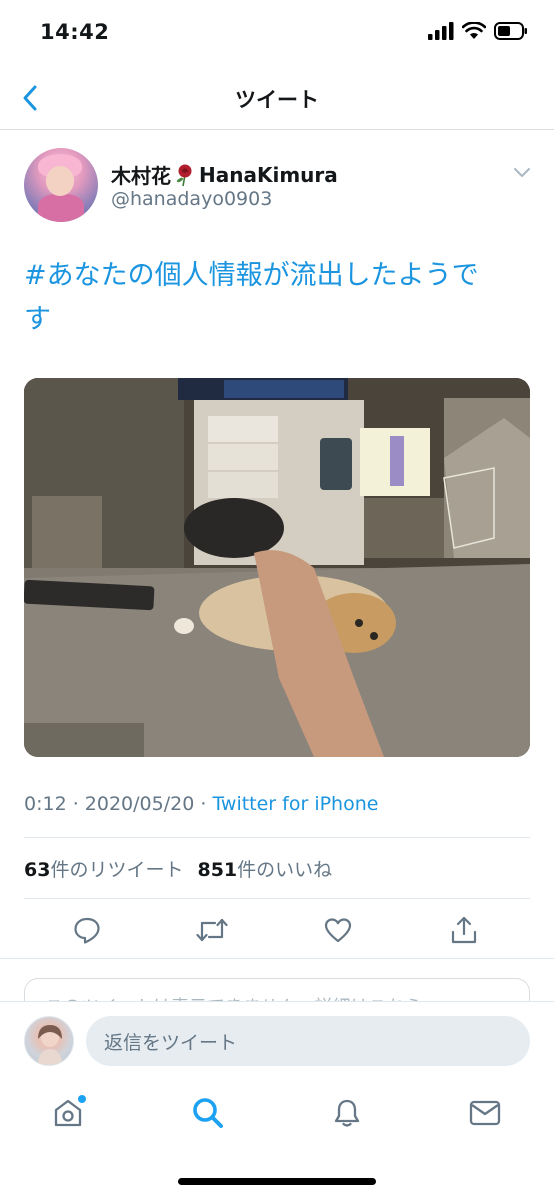  I want to click on tweet-text: #あなたの個人情報が流出したようで す, so click(280, 298).